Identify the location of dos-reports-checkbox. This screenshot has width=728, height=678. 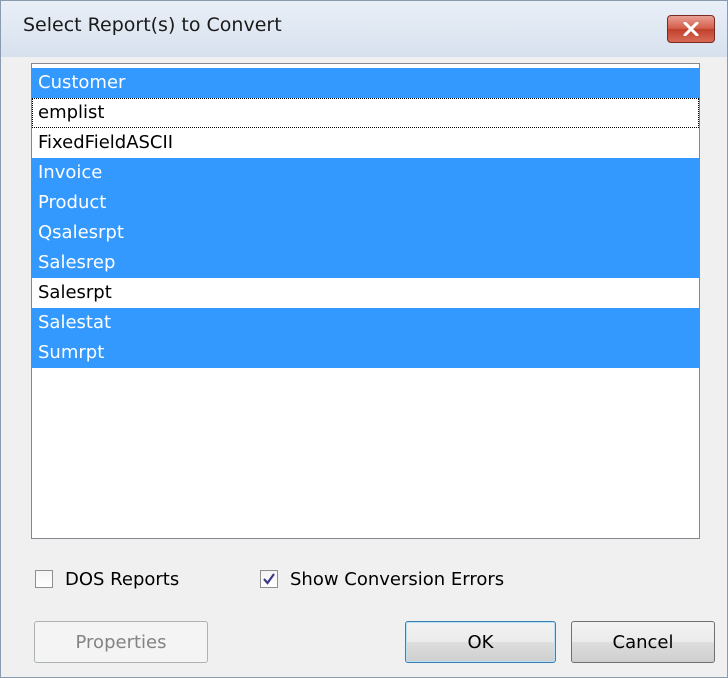
(44, 579).